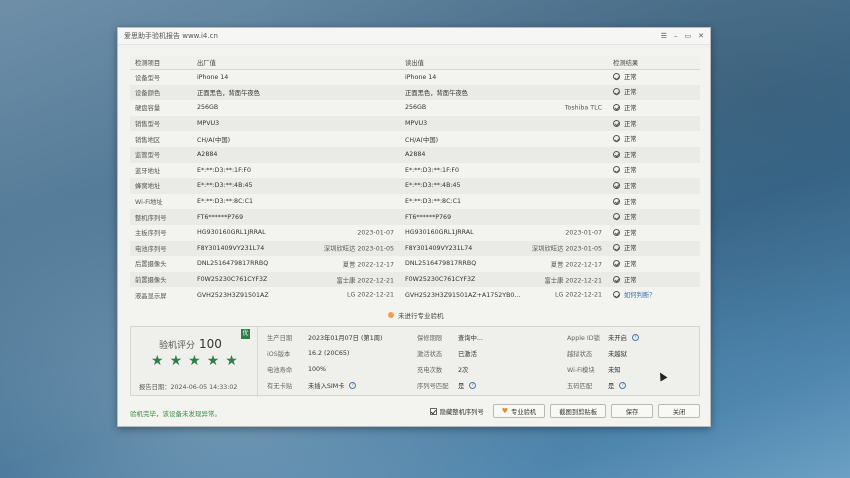 This screenshot has height=478, width=850. Describe the element at coordinates (632, 385) in the screenshot. I see `info-cell: 五码匹配 是?` at that location.